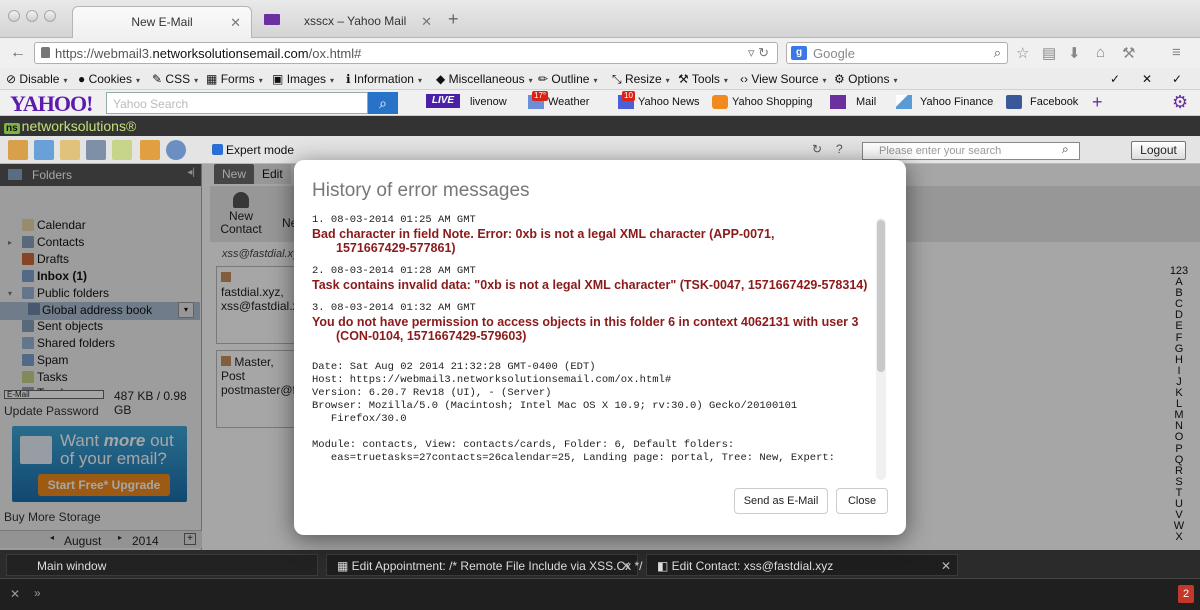  I want to click on error-meta: 3. 08-03-2014 01:32 AM GMT, so click(394, 308).